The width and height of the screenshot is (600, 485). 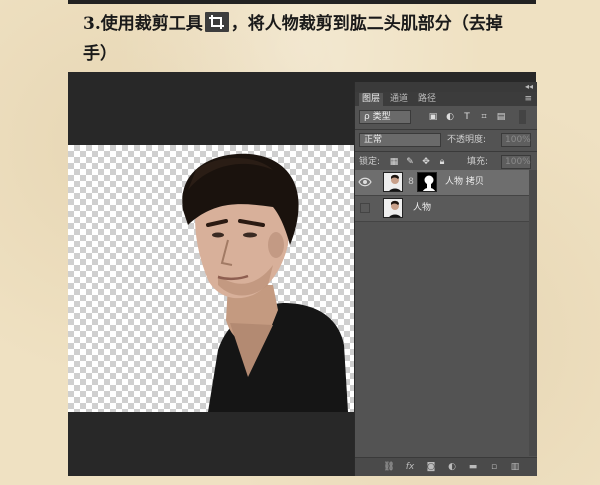 I want to click on folder-icon: ▬, so click(x=473, y=467).